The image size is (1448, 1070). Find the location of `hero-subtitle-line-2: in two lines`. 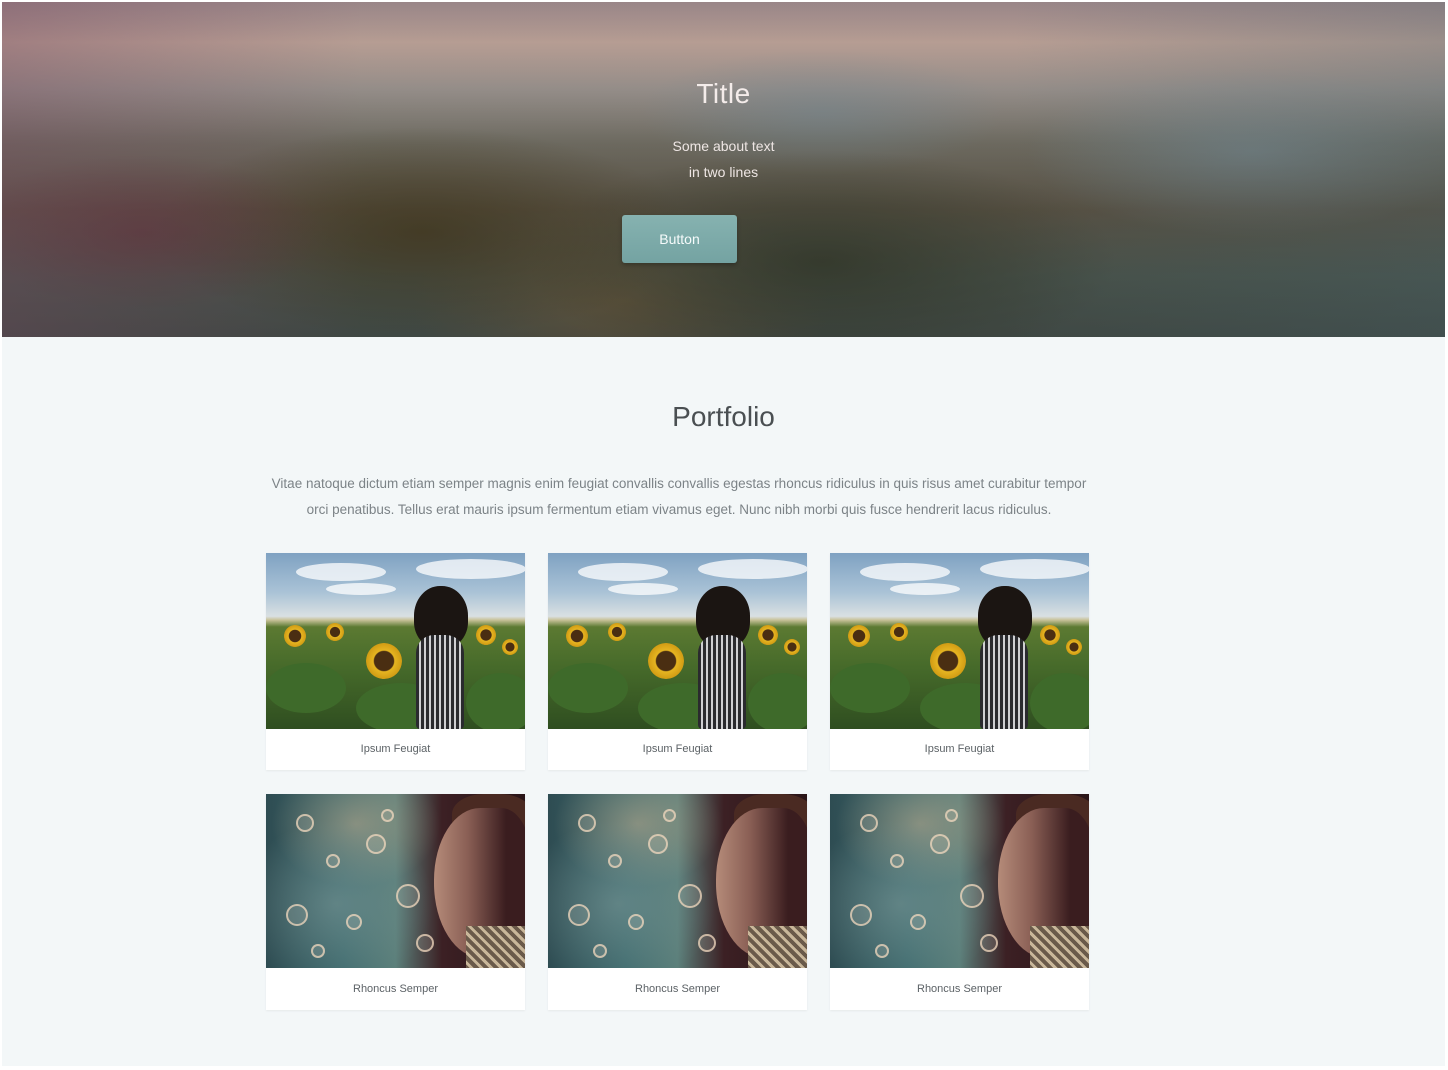

hero-subtitle-line-2: in two lines is located at coordinates (723, 172).